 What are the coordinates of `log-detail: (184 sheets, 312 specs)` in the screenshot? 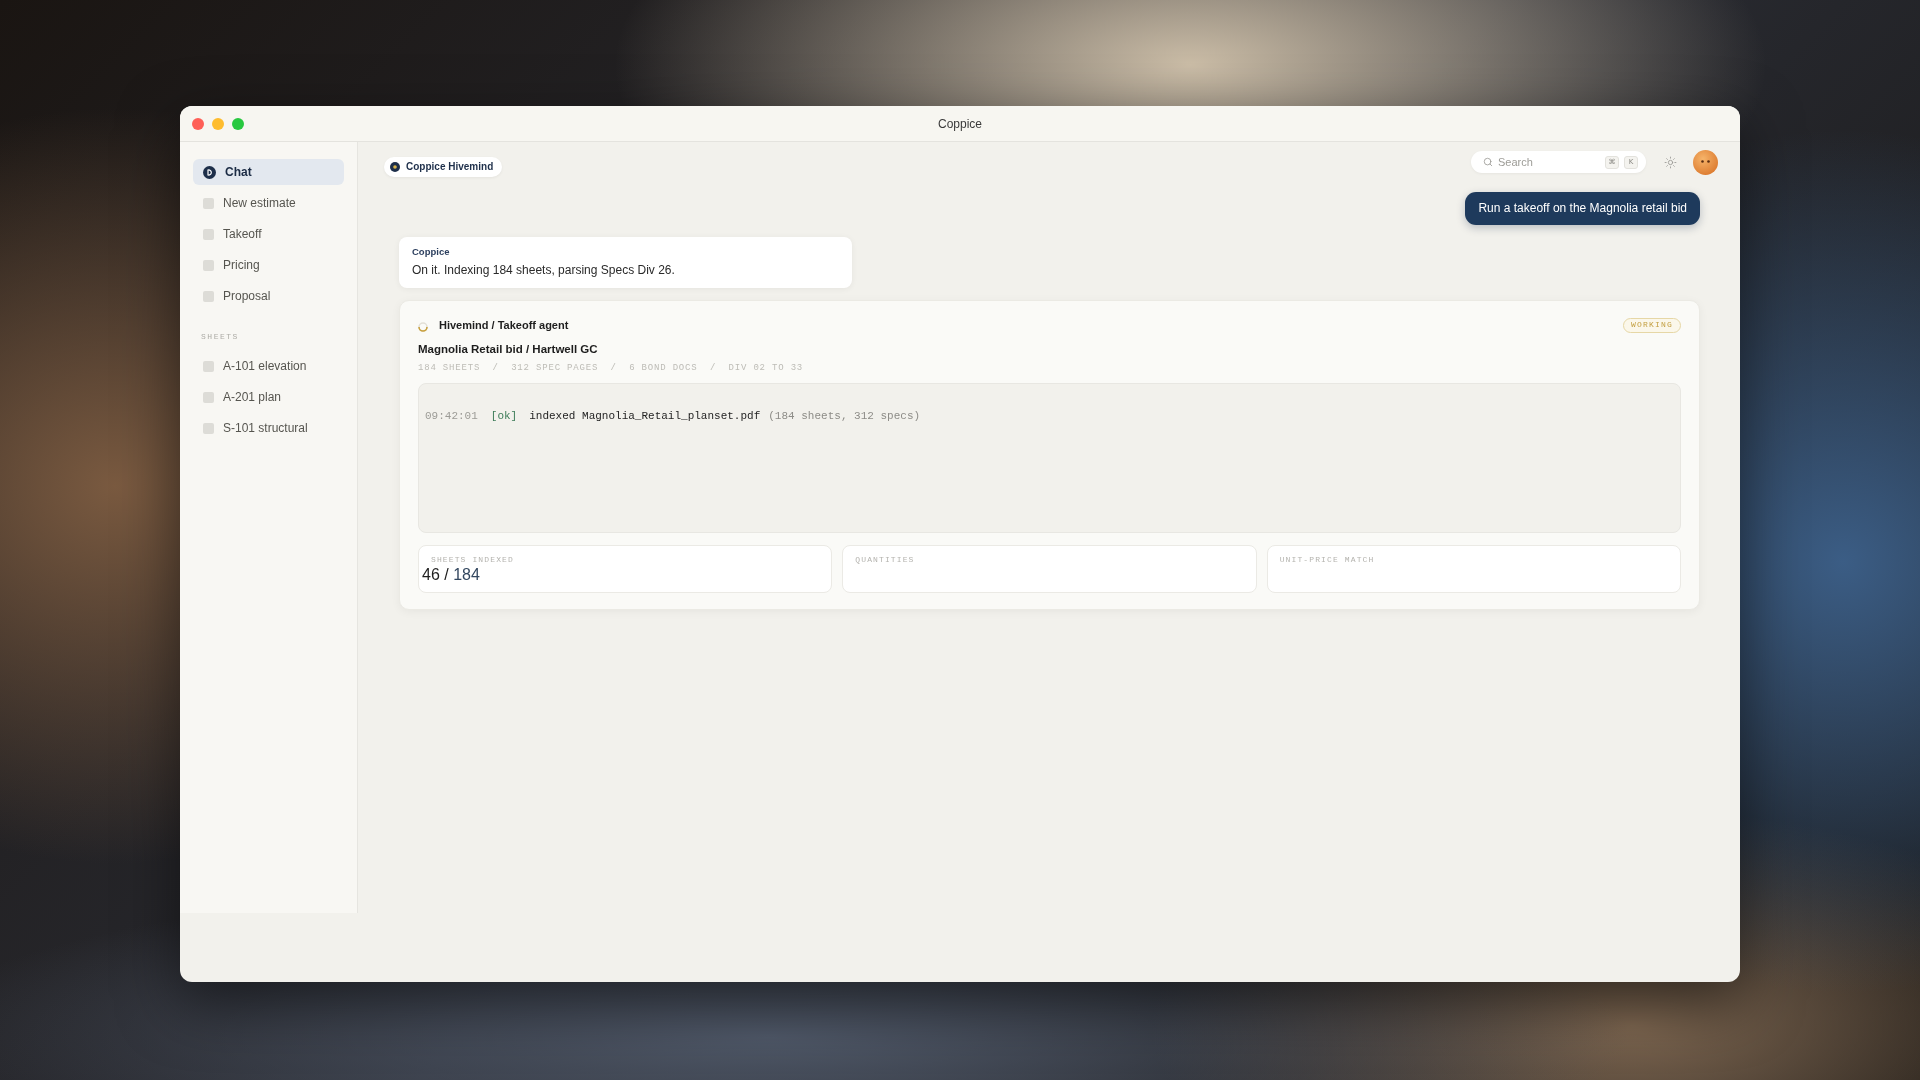 It's located at (844, 416).